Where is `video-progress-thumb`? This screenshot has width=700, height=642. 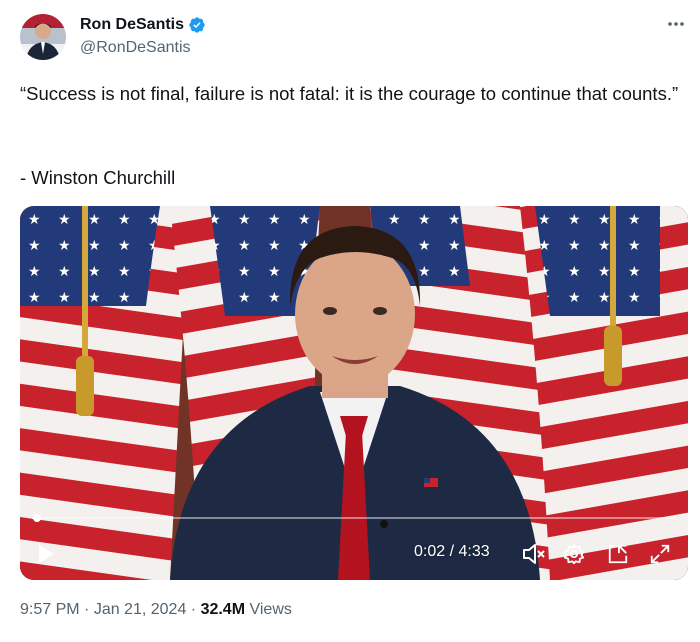 video-progress-thumb is located at coordinates (36, 518).